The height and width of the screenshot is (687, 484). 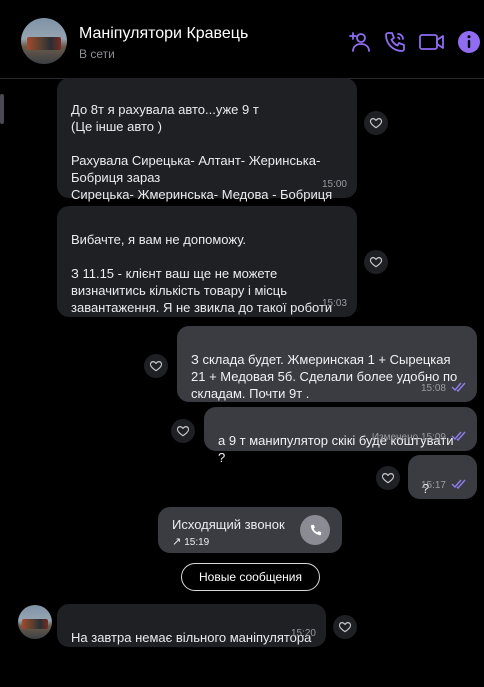 What do you see at coordinates (444, 388) in the screenshot?
I see `message-time: 15:08` at bounding box center [444, 388].